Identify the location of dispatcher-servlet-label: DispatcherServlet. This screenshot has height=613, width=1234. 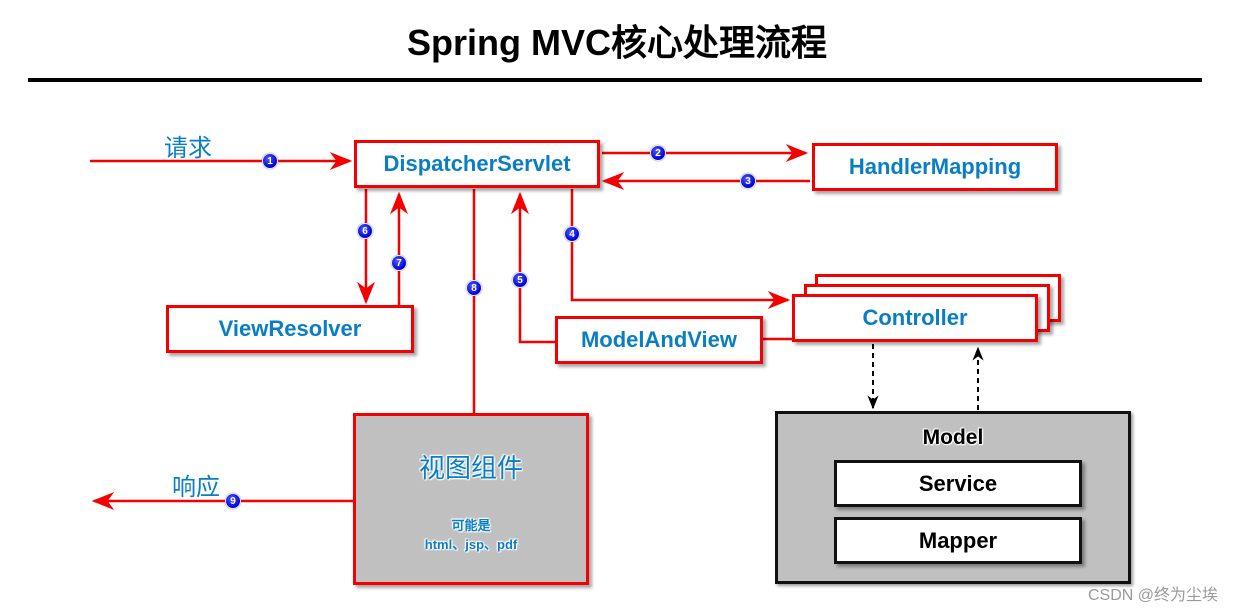
(477, 163).